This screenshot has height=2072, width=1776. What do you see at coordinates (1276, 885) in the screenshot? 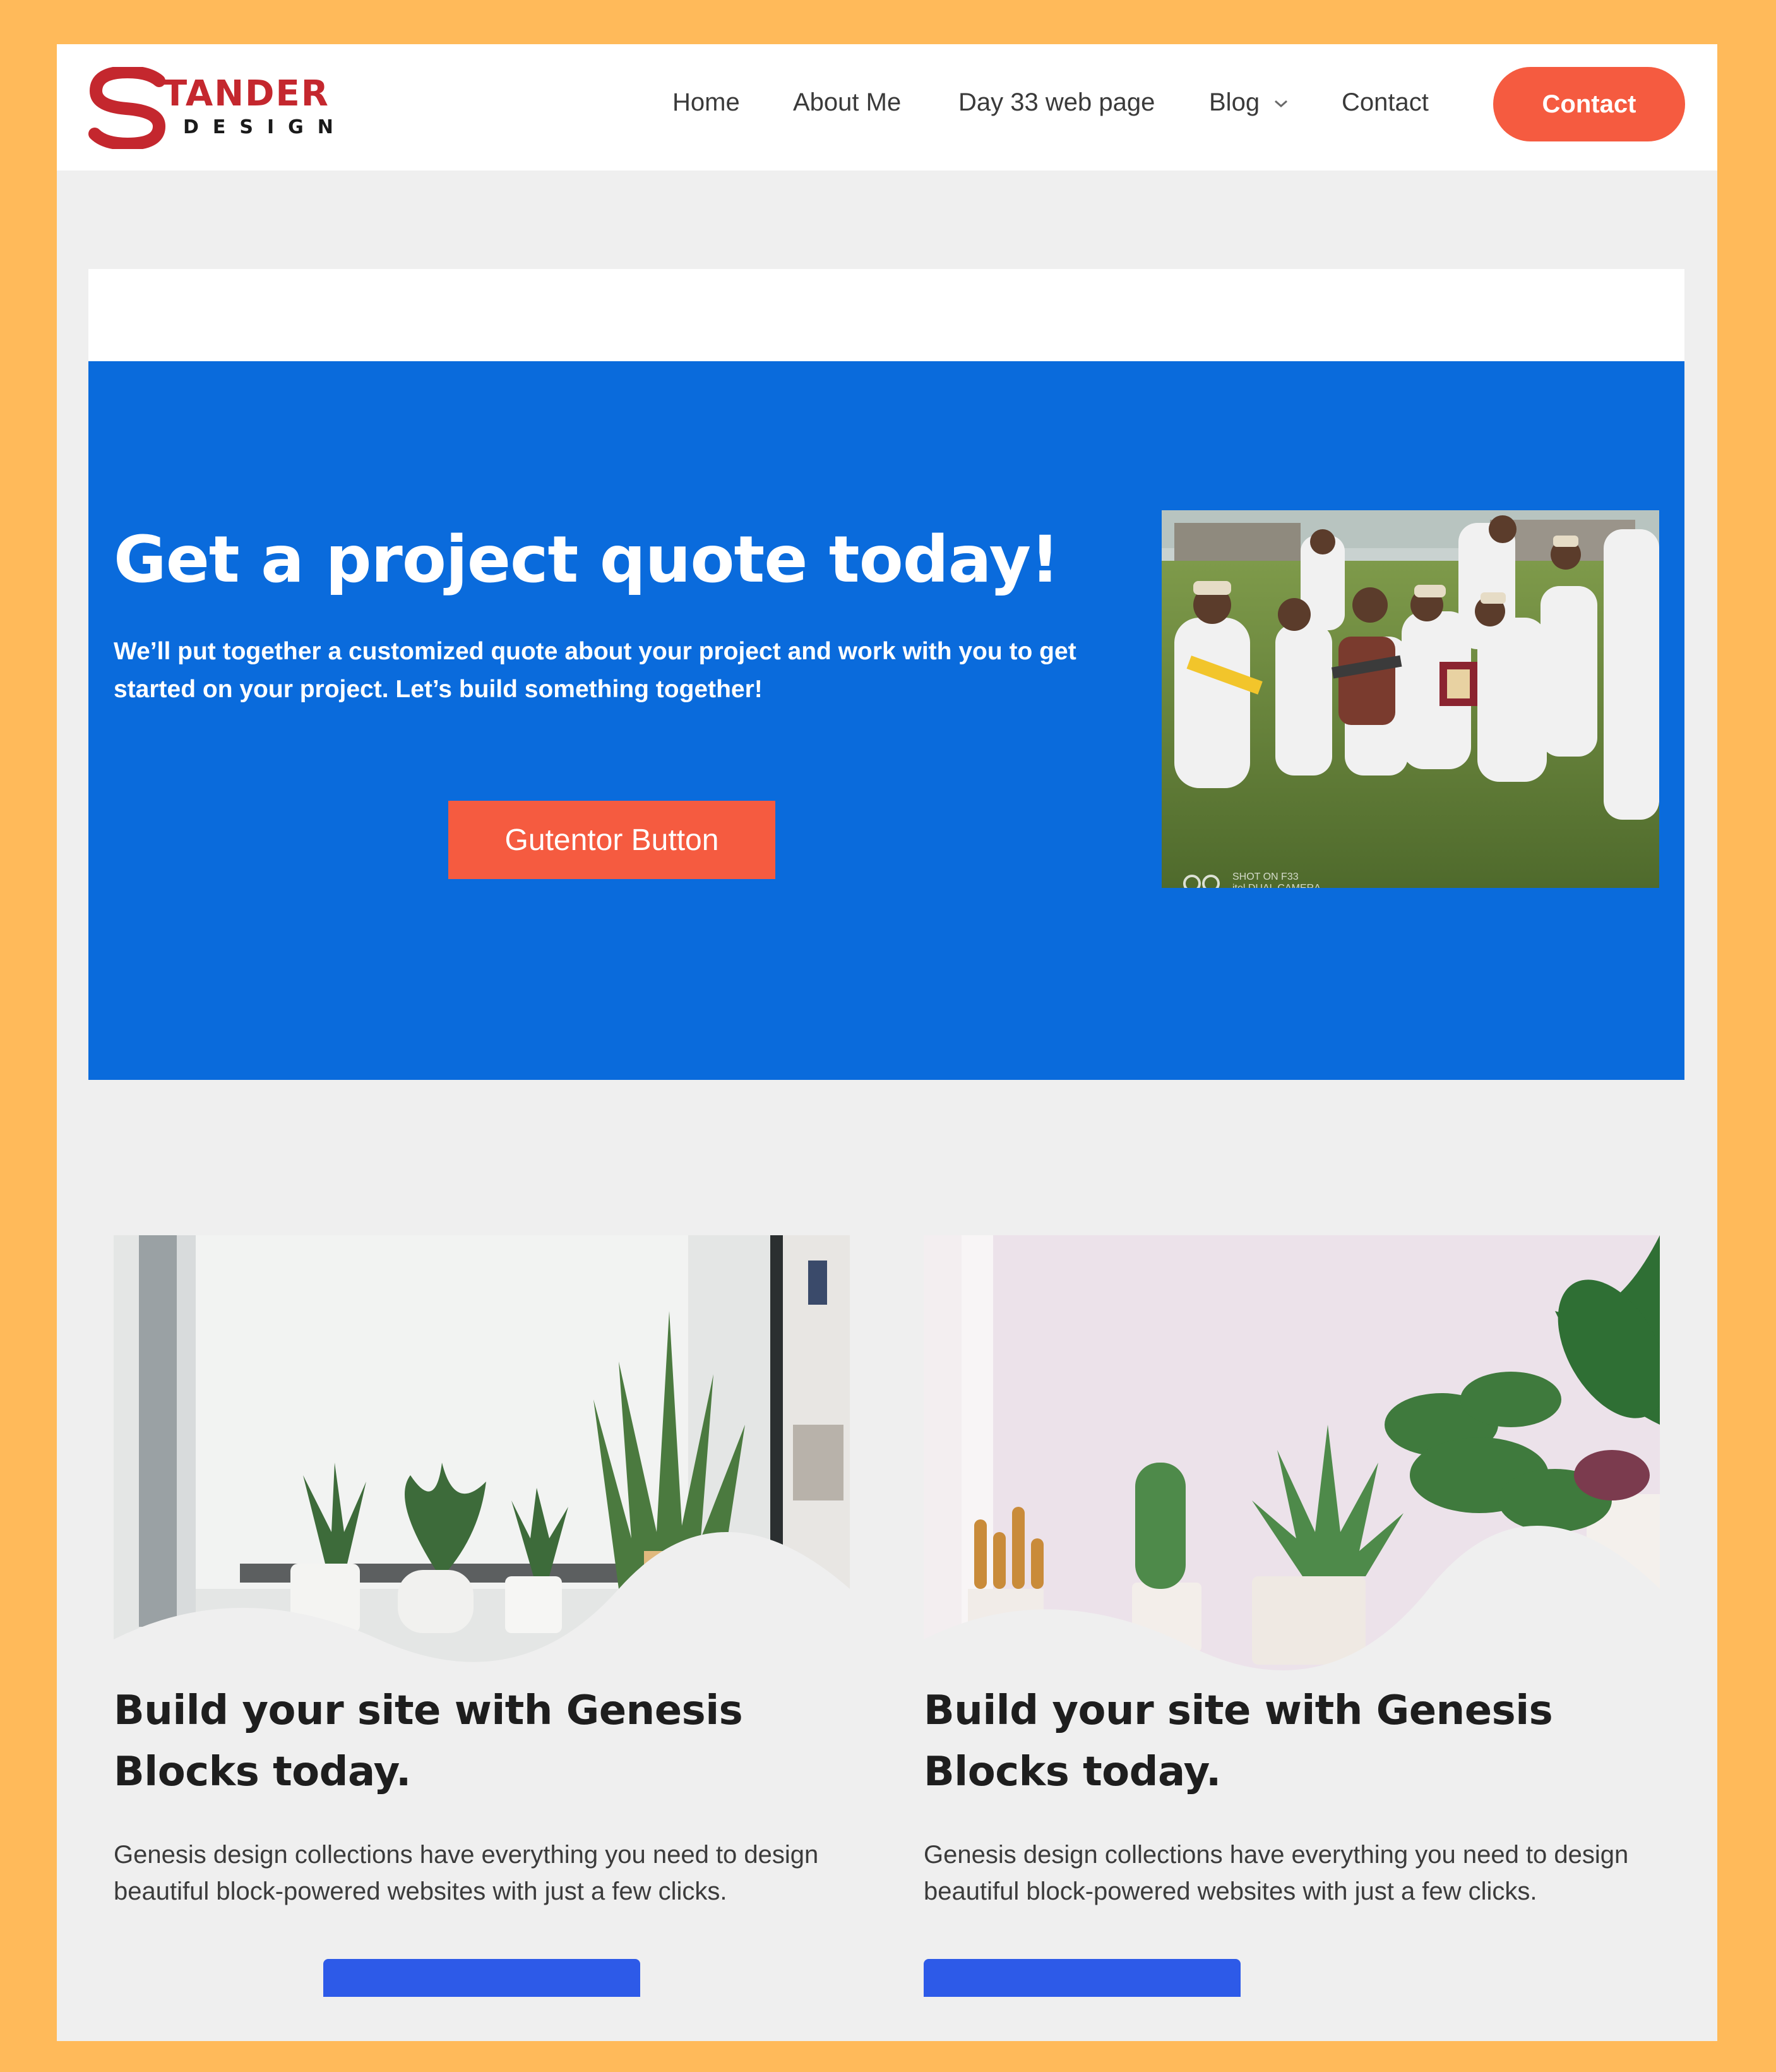
I see `photo-caption-line2: itel DUAL CAMERA` at bounding box center [1276, 885].